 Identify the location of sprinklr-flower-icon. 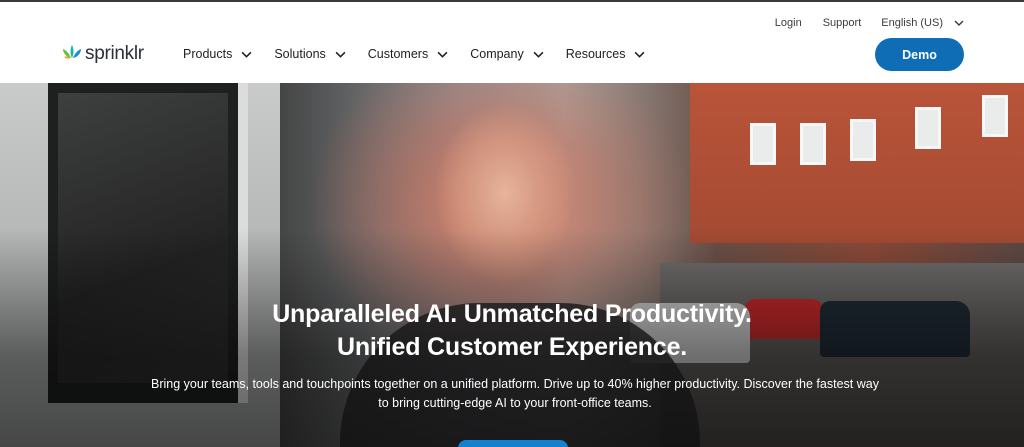
(72, 54).